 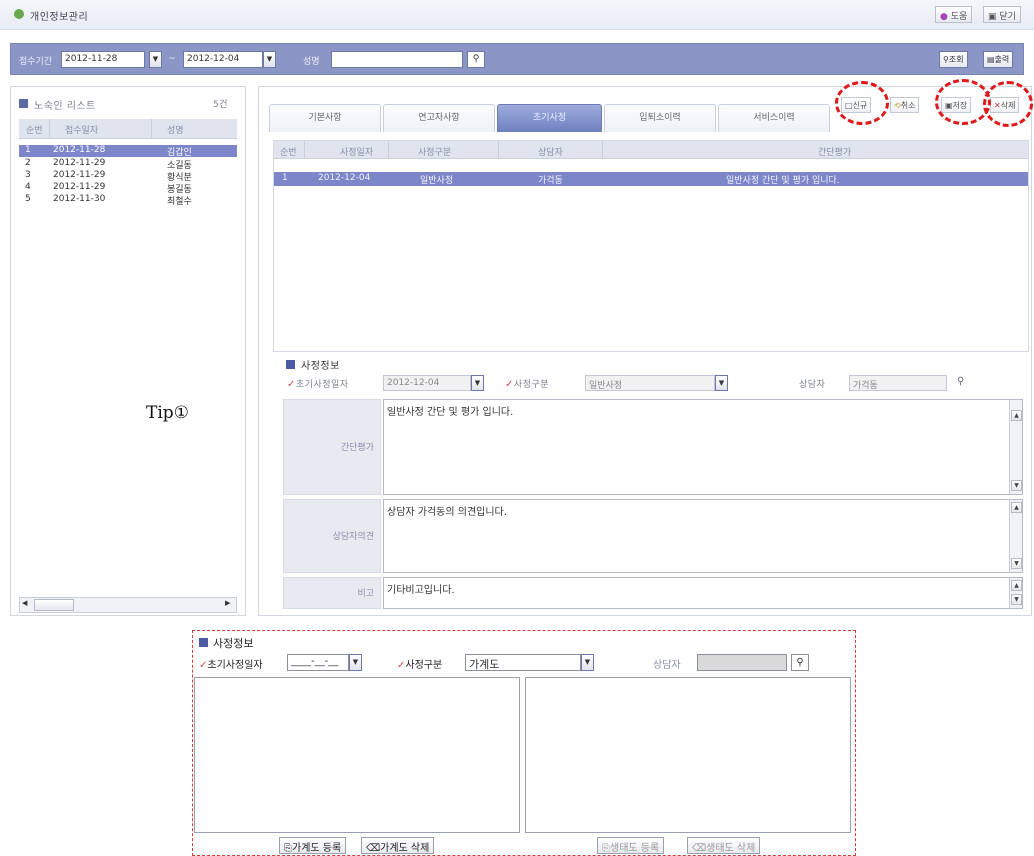 I want to click on print-label: 출력, so click(x=1002, y=59).